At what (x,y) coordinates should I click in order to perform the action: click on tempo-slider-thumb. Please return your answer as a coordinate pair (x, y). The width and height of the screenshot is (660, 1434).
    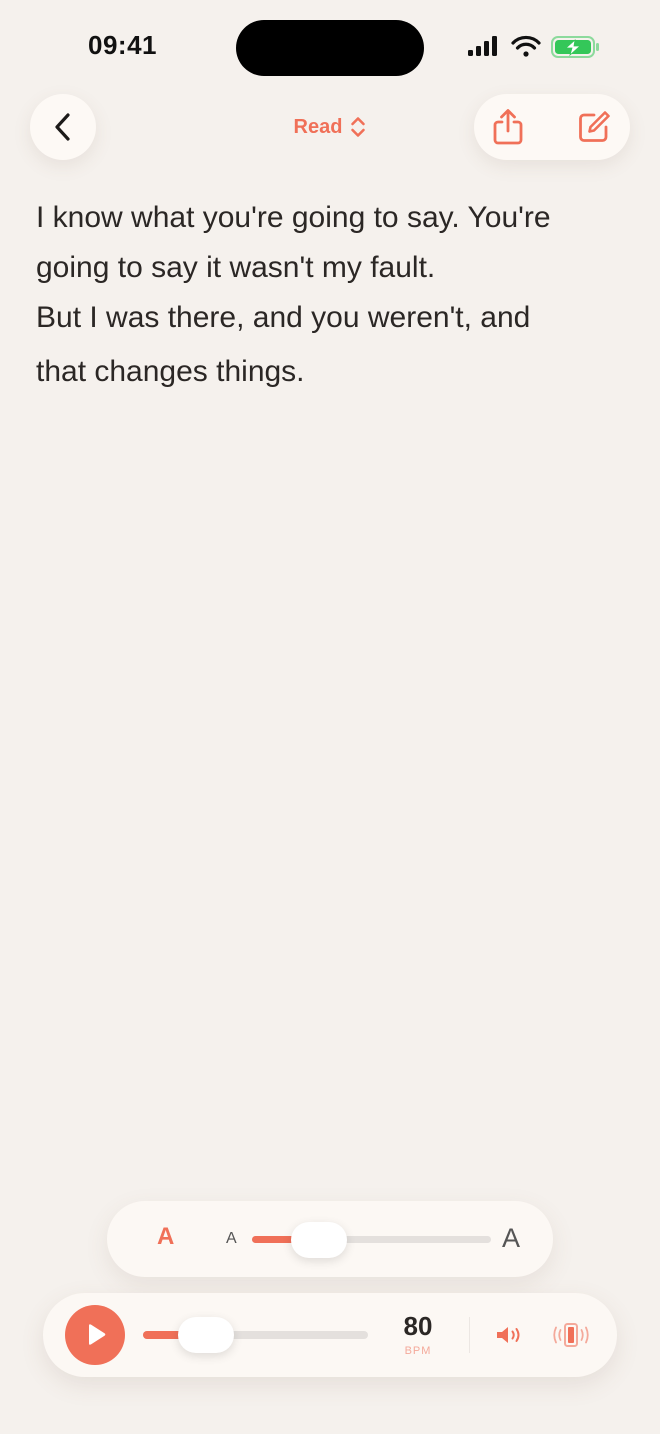
    Looking at the image, I should click on (206, 1335).